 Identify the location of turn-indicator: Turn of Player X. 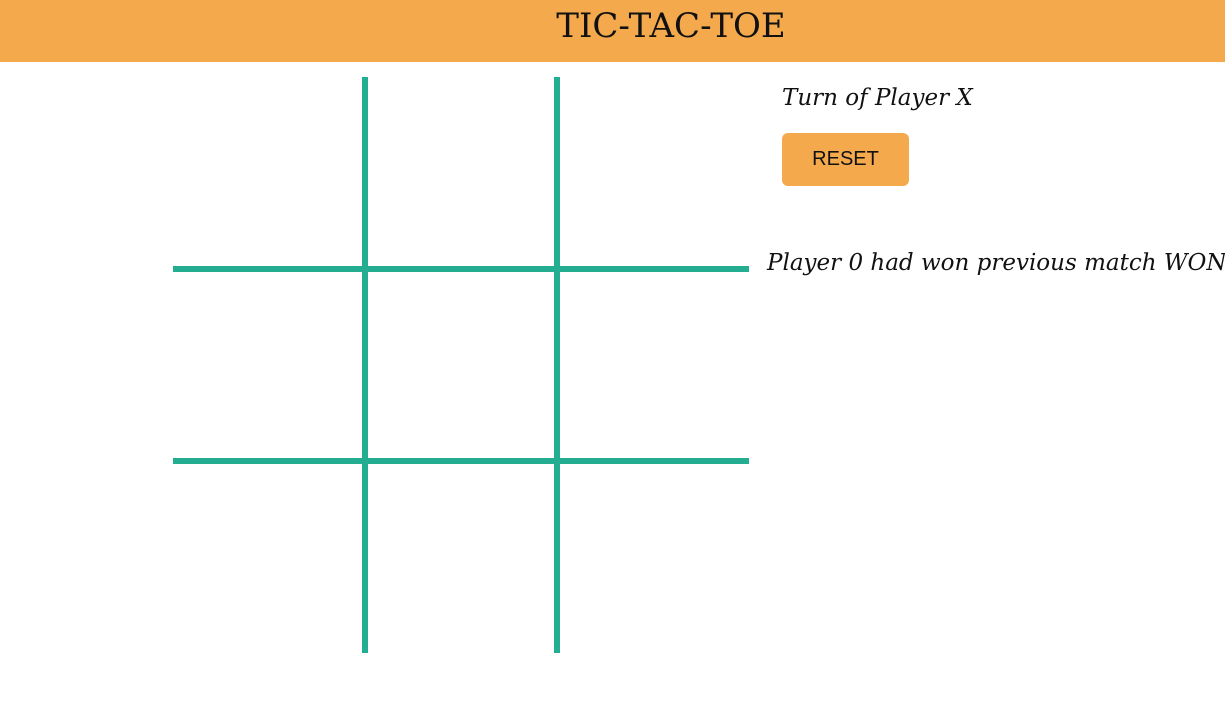
(877, 98).